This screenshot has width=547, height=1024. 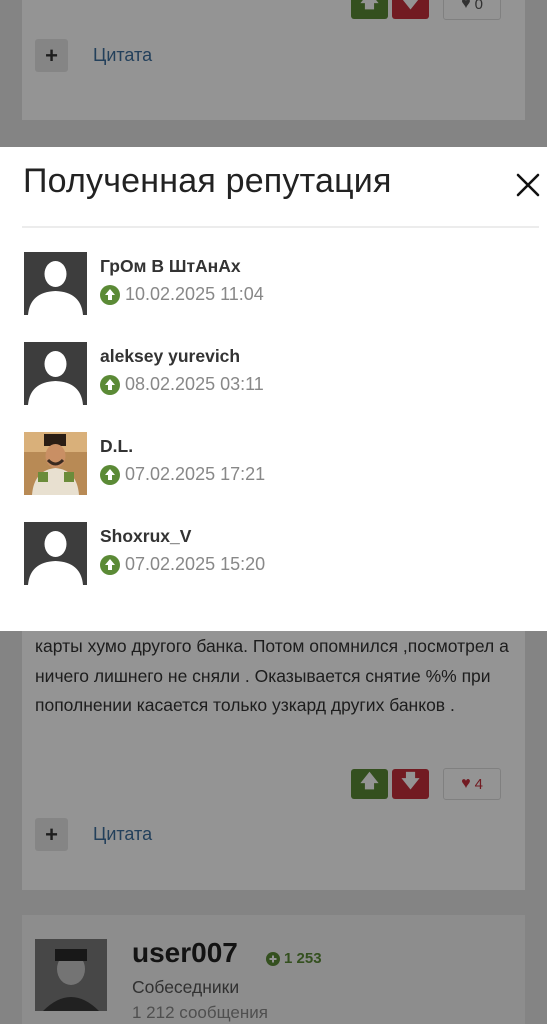 I want to click on close-icon, so click(x=528, y=185).